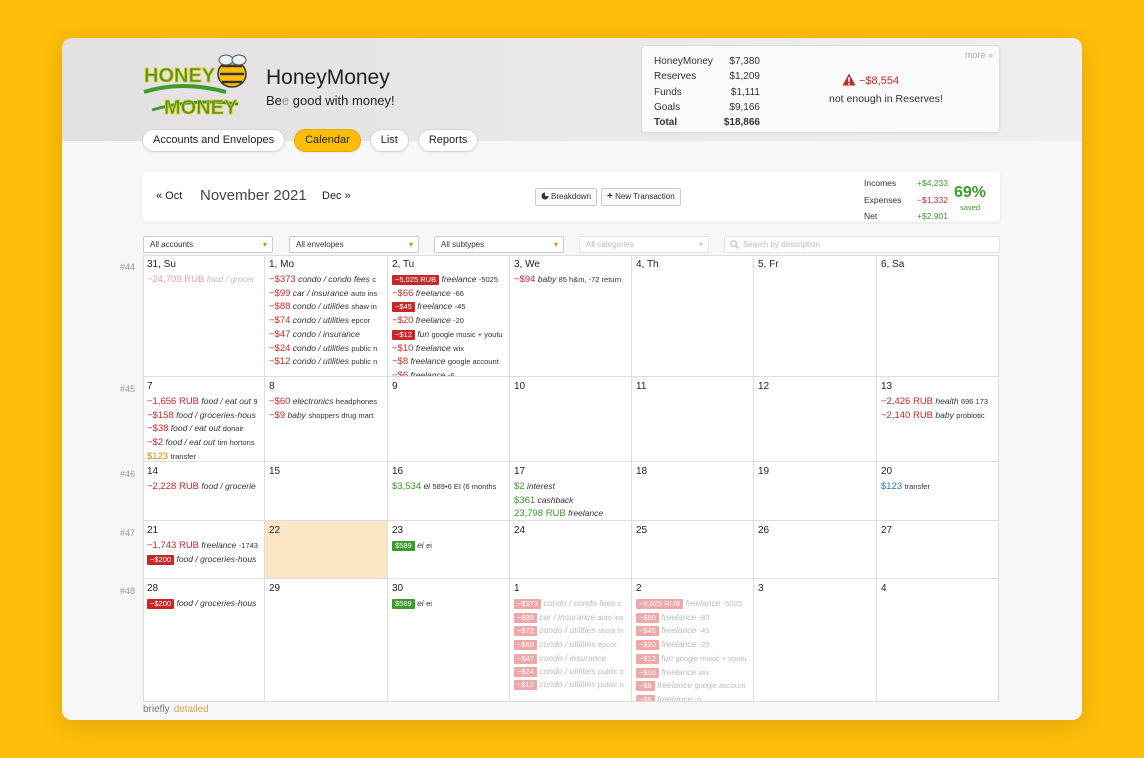 This screenshot has height=758, width=1144. Describe the element at coordinates (336, 196) in the screenshot. I see `next-month-link: Dec »` at that location.